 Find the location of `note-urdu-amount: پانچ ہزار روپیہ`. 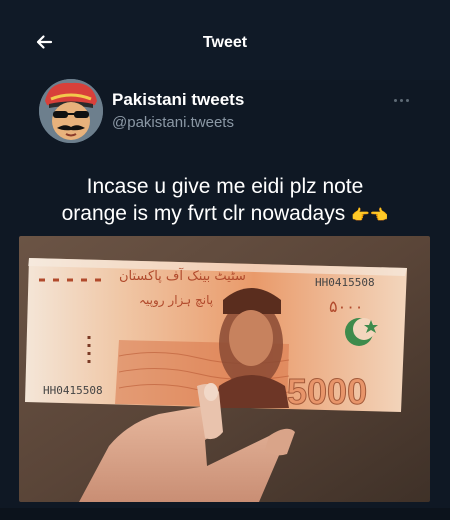

note-urdu-amount: پانچ ہزار روپیہ is located at coordinates (176, 300).